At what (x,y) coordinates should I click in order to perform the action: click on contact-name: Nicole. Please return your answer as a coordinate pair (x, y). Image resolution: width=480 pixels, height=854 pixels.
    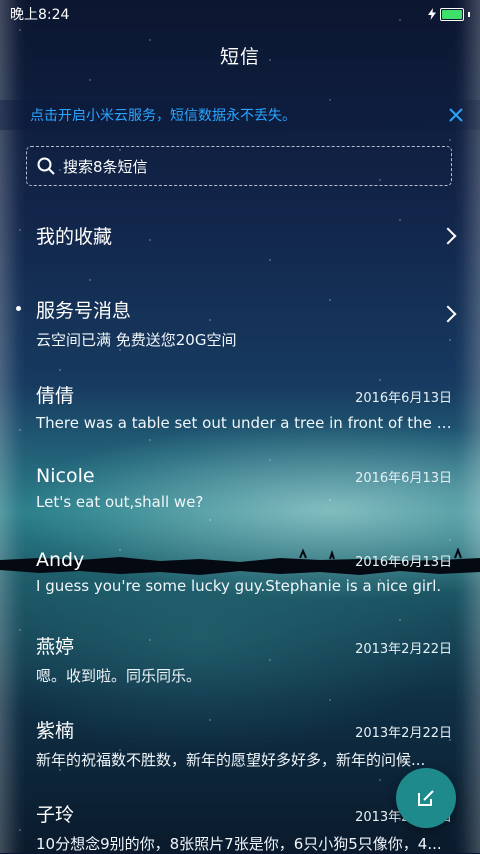
    Looking at the image, I should click on (65, 476).